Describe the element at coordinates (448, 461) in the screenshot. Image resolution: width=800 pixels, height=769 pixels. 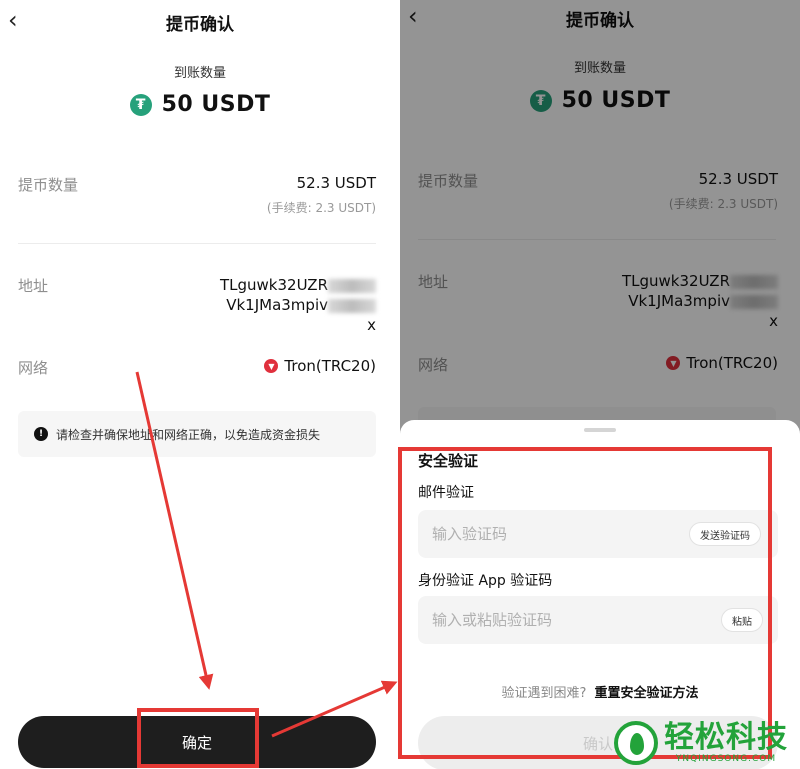
I see `security-title: 安全验证` at that location.